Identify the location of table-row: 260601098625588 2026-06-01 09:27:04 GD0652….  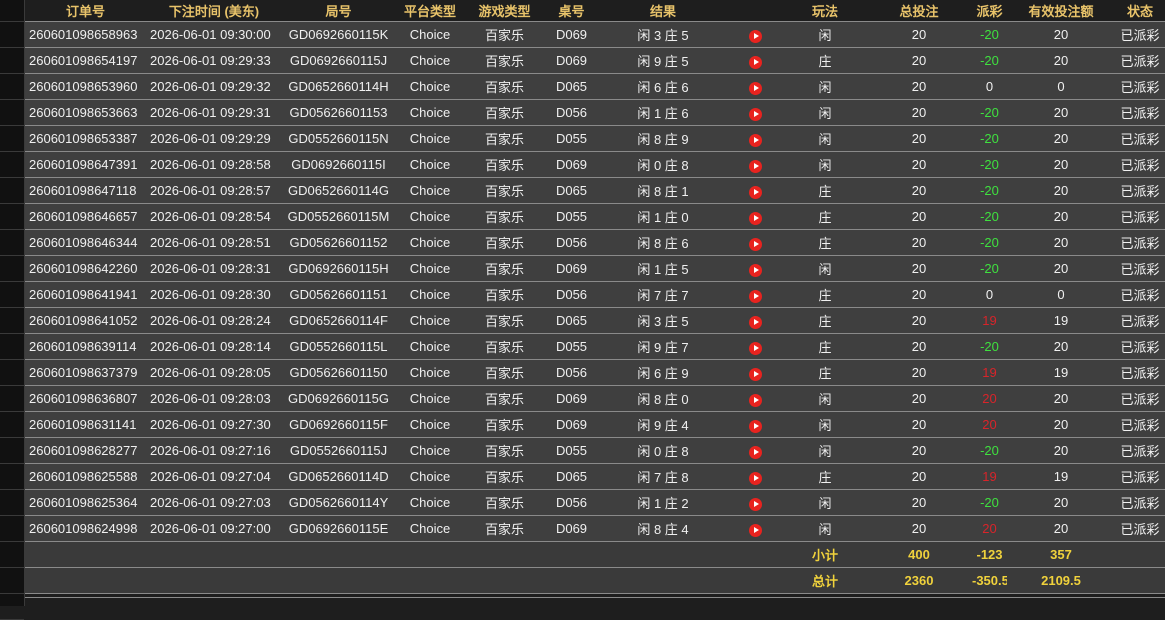
(595, 476).